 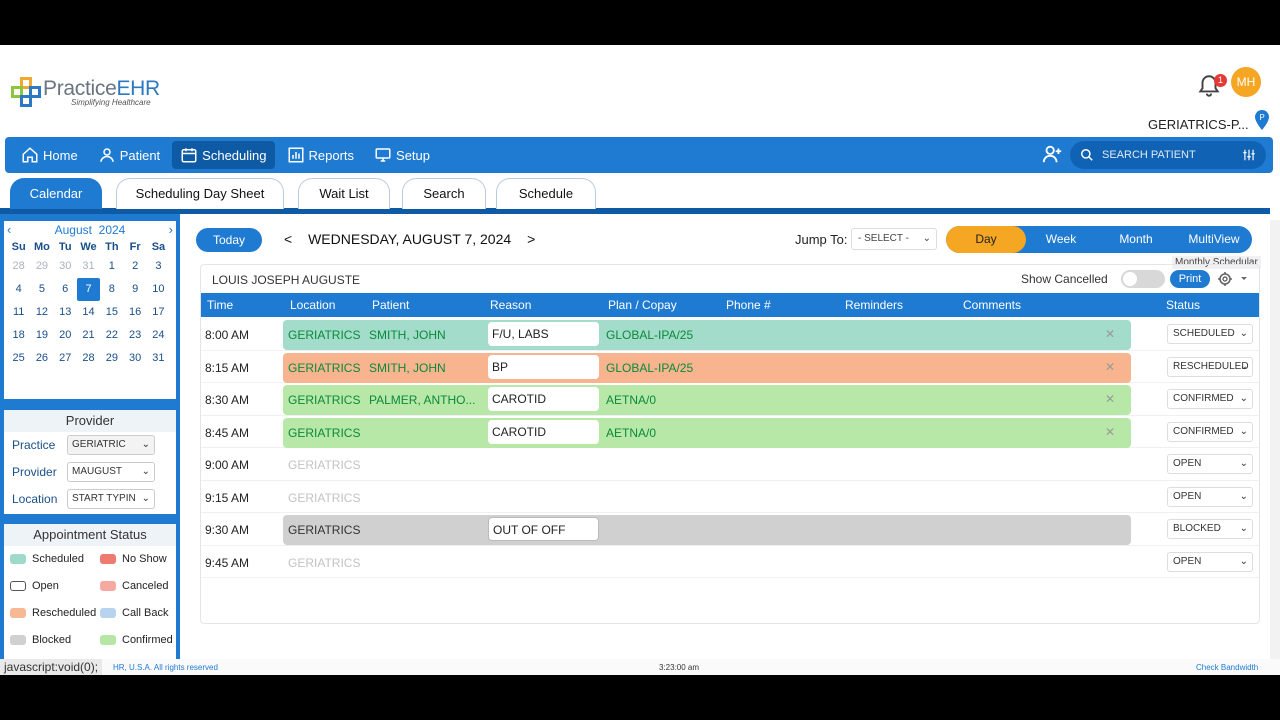 I want to click on search-patient-input, so click(x=1172, y=155).